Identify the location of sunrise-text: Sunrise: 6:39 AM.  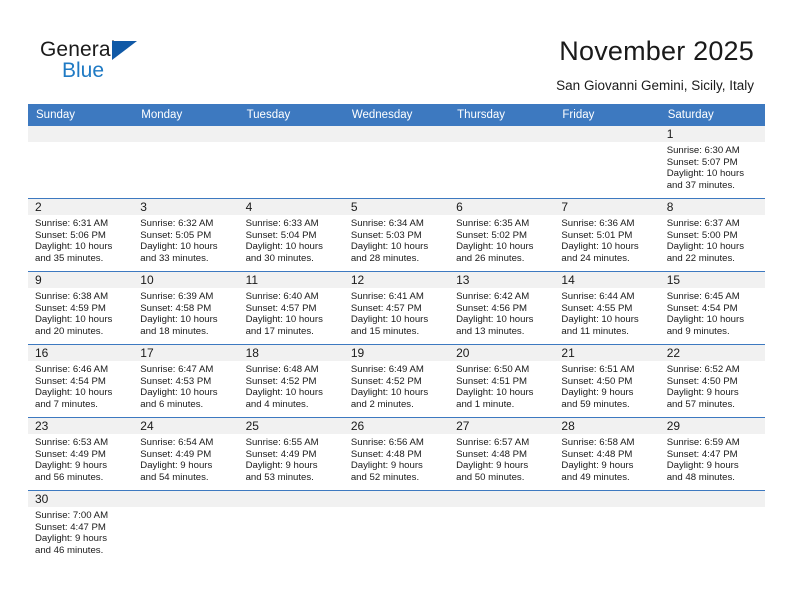
(177, 296).